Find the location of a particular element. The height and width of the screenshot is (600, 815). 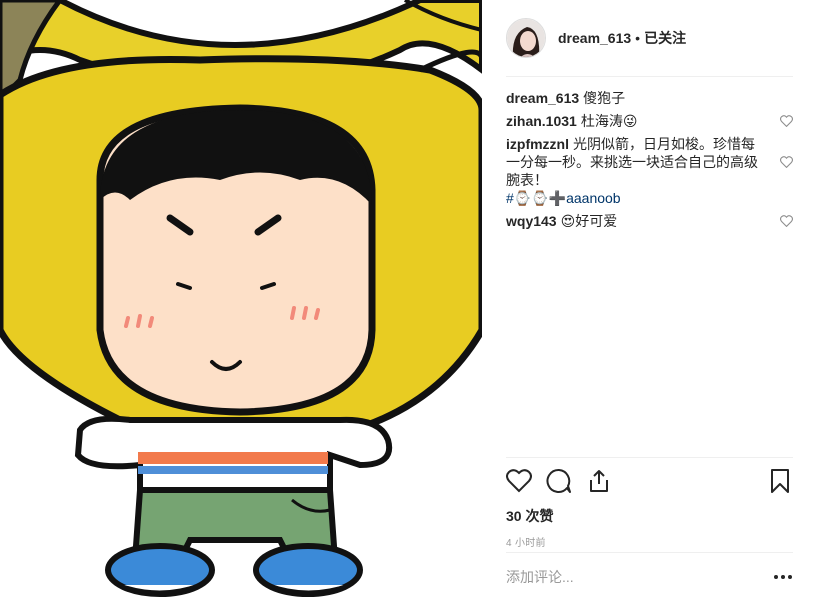

comment-username: izpfmzznl is located at coordinates (537, 144).